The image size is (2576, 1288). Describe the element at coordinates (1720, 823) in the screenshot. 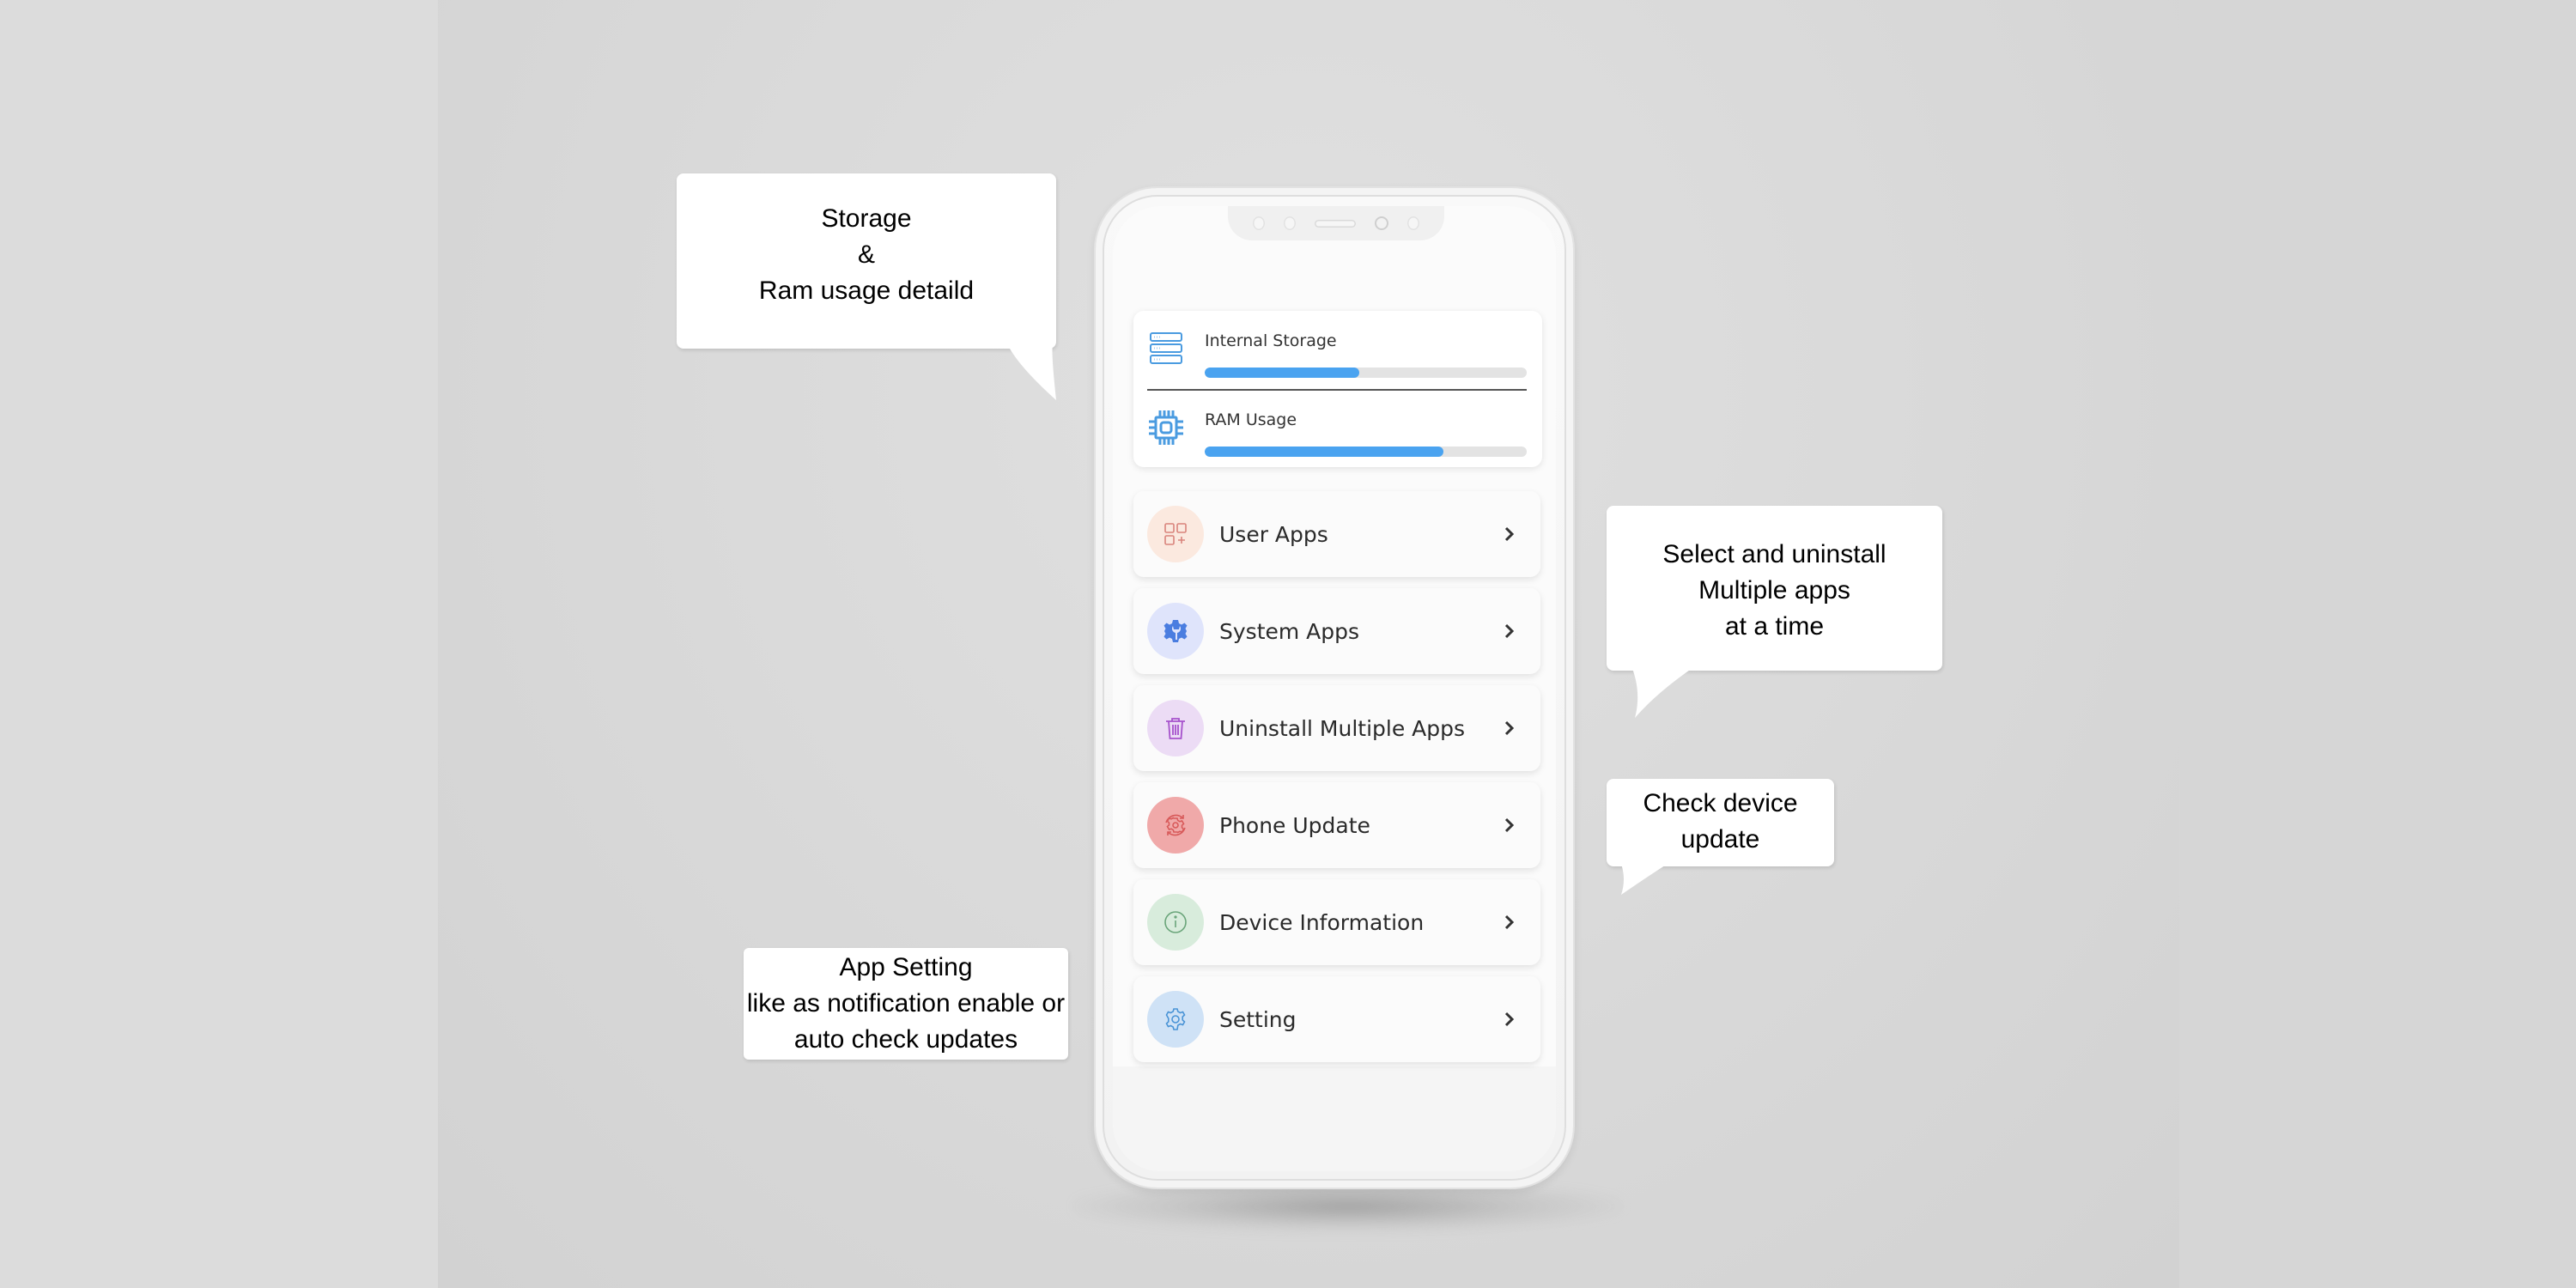

I see `callout-update: Check device update` at that location.